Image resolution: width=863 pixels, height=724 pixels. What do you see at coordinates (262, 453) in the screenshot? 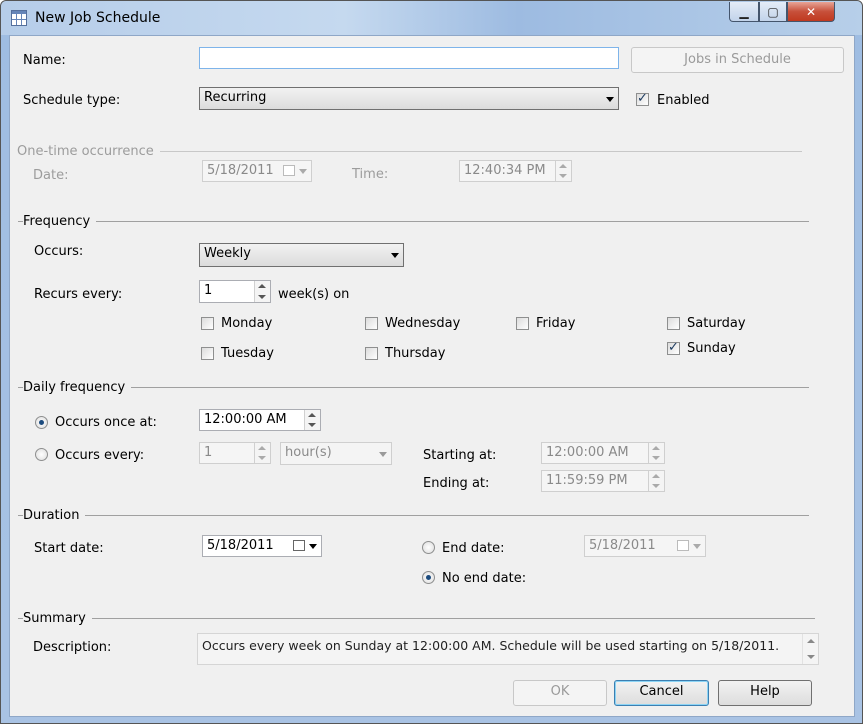
I see `every-spinner` at bounding box center [262, 453].